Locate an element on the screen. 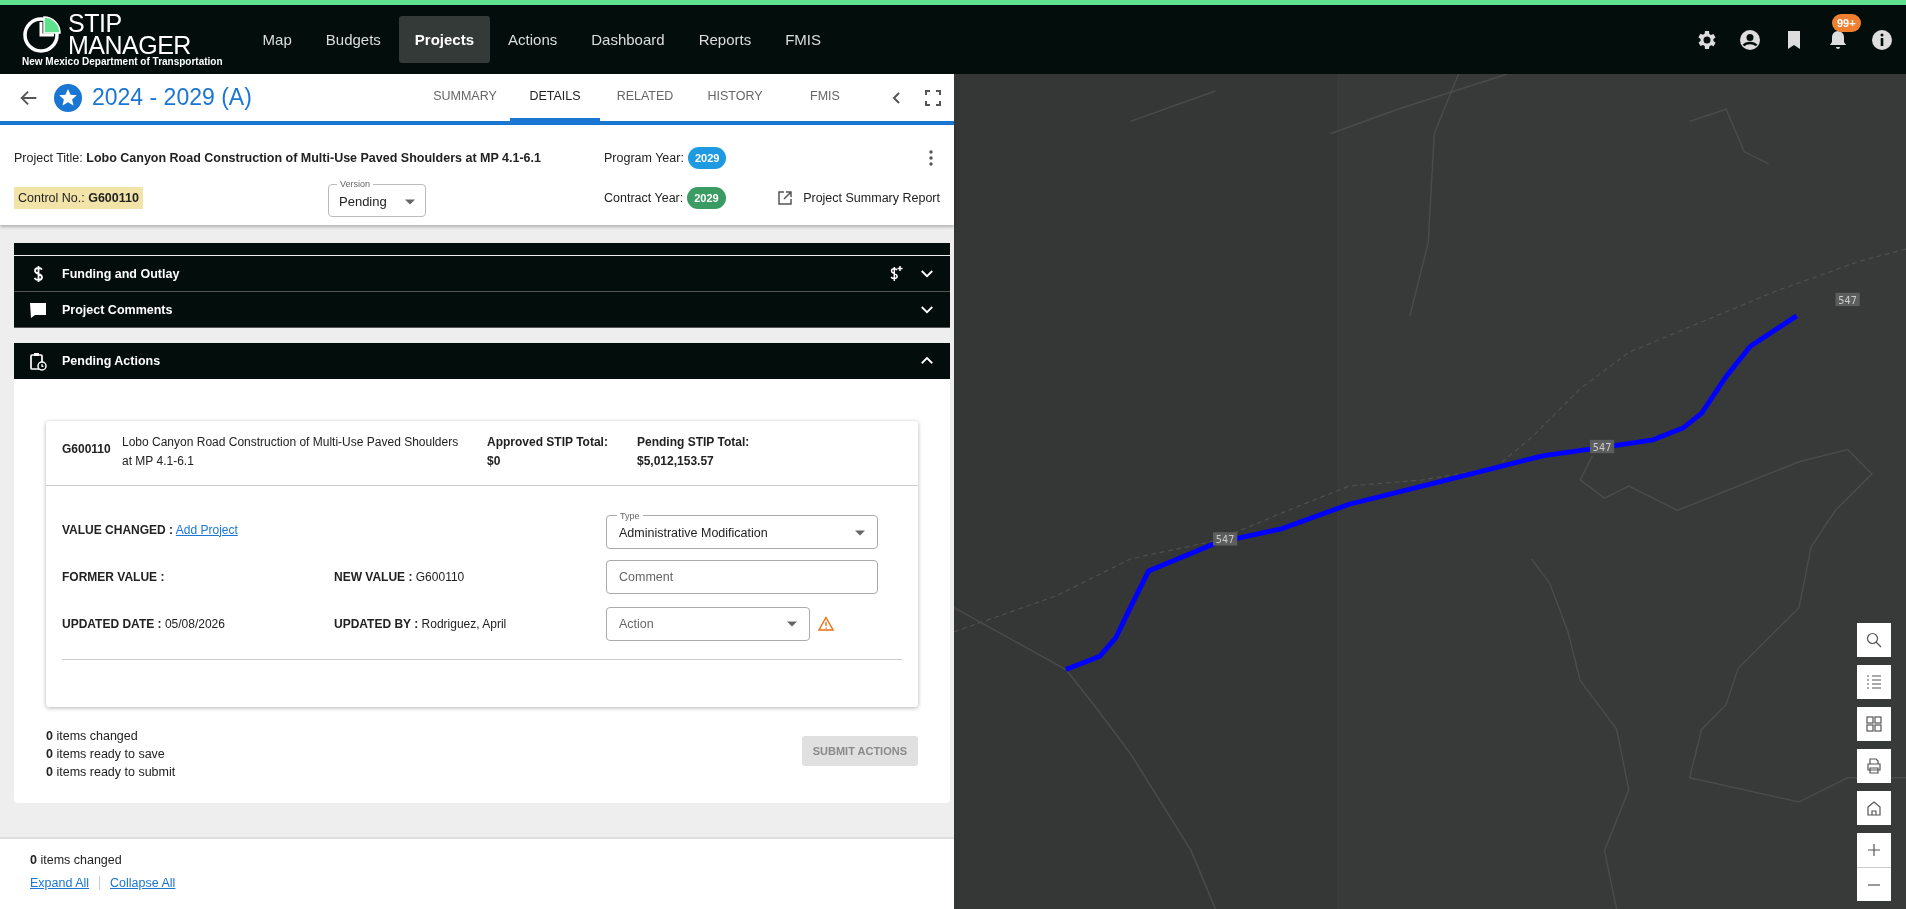 Image resolution: width=1906 pixels, height=909 pixels. version-select: Version Pending is located at coordinates (377, 198).